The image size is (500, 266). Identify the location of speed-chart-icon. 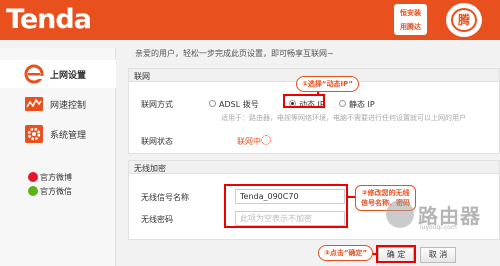
(34, 104).